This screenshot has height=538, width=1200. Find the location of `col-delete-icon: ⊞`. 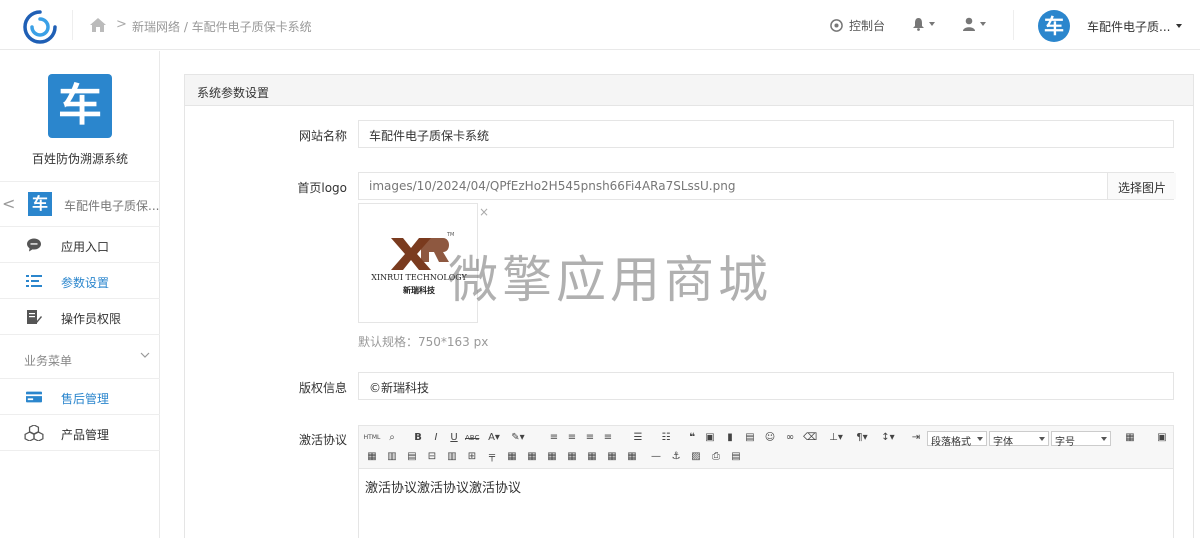

col-delete-icon: ⊞ is located at coordinates (472, 457).